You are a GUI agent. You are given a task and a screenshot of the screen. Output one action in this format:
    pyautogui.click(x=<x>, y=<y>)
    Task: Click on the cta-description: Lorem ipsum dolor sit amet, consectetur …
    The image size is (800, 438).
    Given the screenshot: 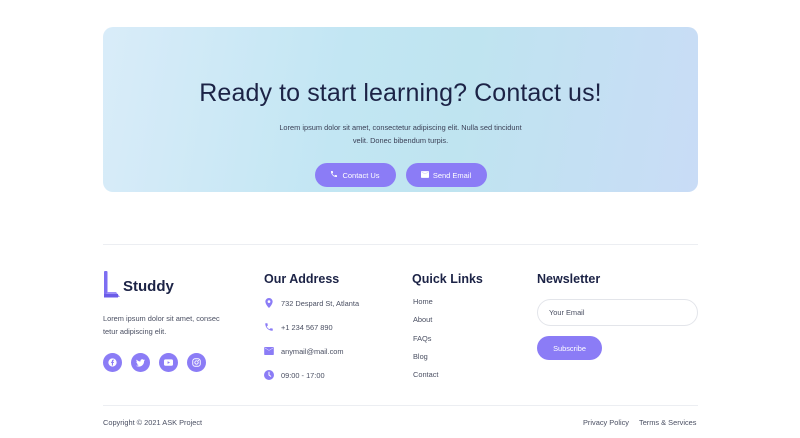 What is the action you would take?
    pyautogui.click(x=400, y=134)
    